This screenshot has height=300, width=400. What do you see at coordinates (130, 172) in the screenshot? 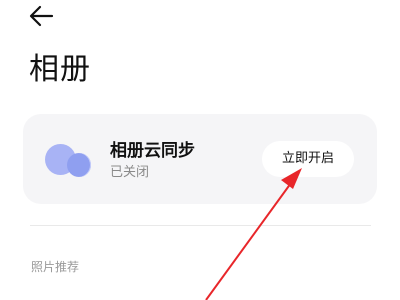
I see `cloud-sync-status: 已关闭` at bounding box center [130, 172].